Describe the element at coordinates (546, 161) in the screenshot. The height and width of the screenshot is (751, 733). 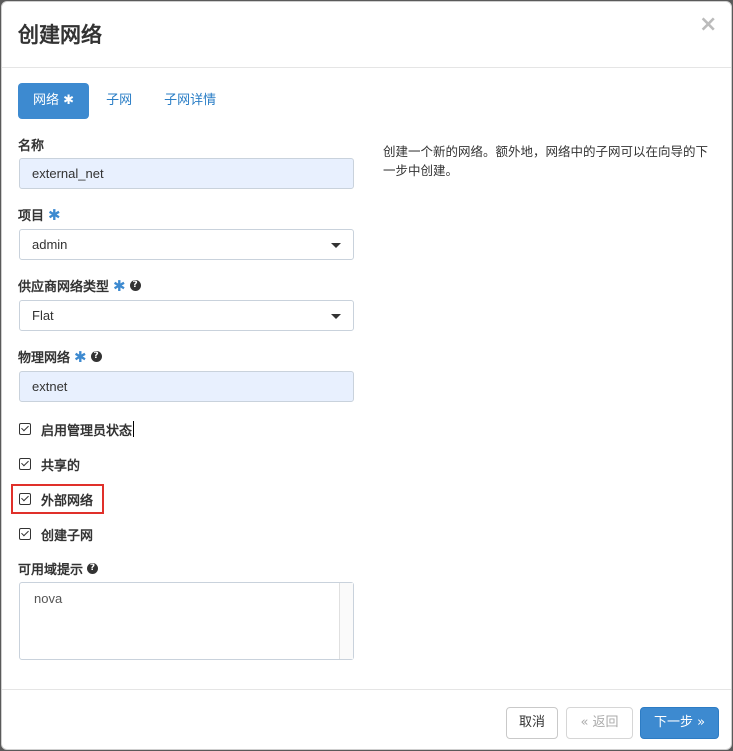
I see `help-description: 创建一个新的网络。额外地，网络中的子网可以在向导的下一步中创建。` at that location.